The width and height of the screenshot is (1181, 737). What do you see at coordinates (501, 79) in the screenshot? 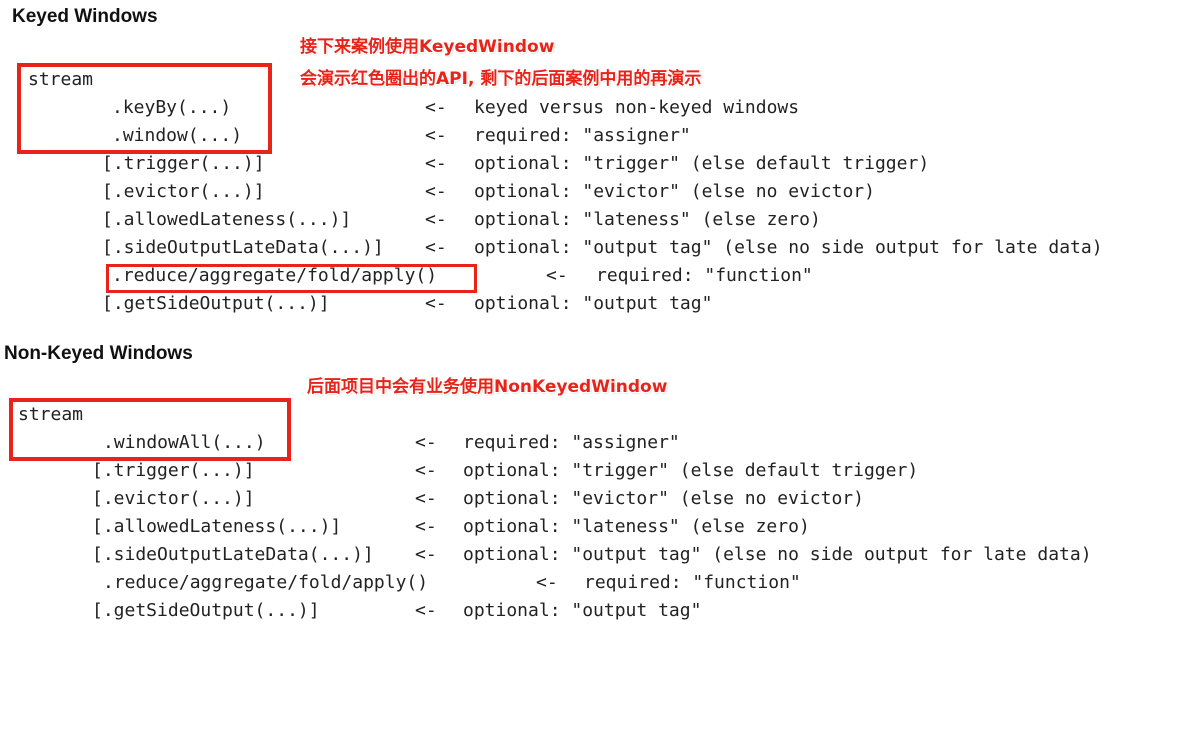
I see `keyed-note-2: 会演示红色圈出的API, 剩下的后面案例中用的再演示` at bounding box center [501, 79].